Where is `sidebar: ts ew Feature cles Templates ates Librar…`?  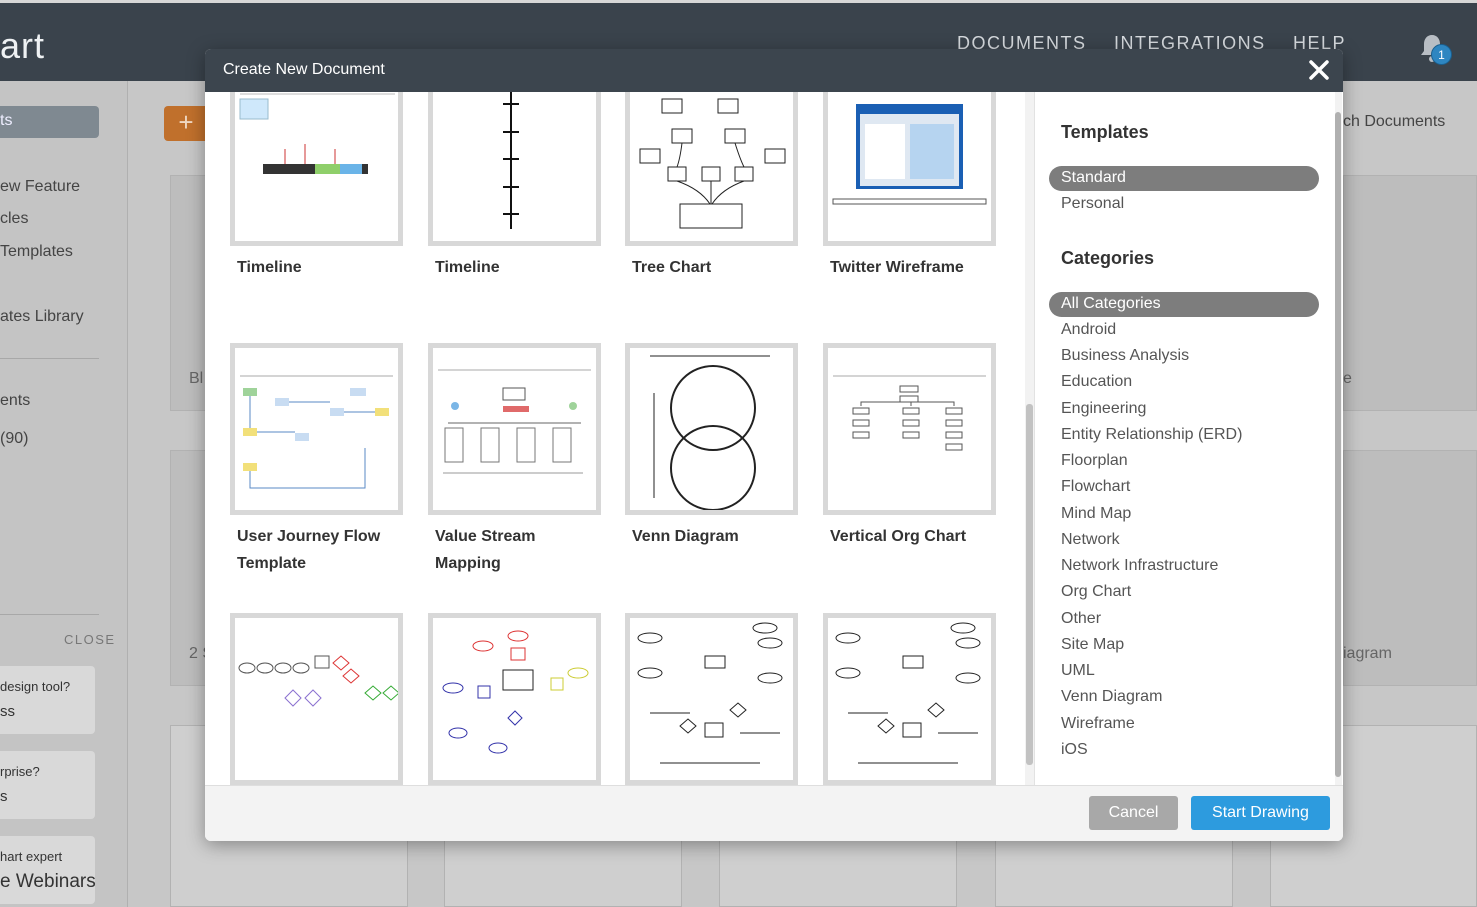 sidebar: ts ew Feature cles Templates ates Librar… is located at coordinates (64, 494).